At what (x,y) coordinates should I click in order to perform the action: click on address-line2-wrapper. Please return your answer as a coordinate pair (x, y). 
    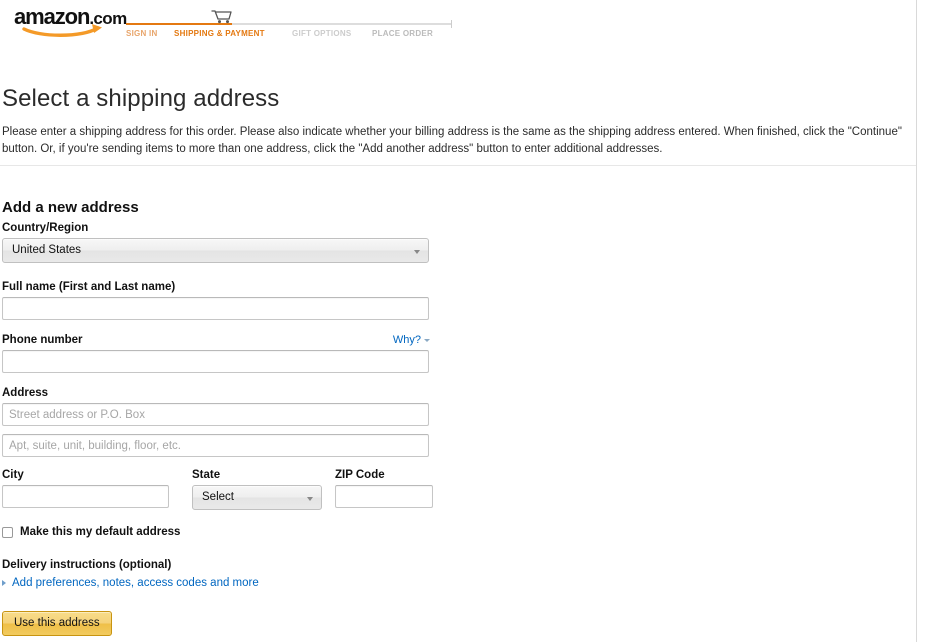
    Looking at the image, I should click on (222, 445).